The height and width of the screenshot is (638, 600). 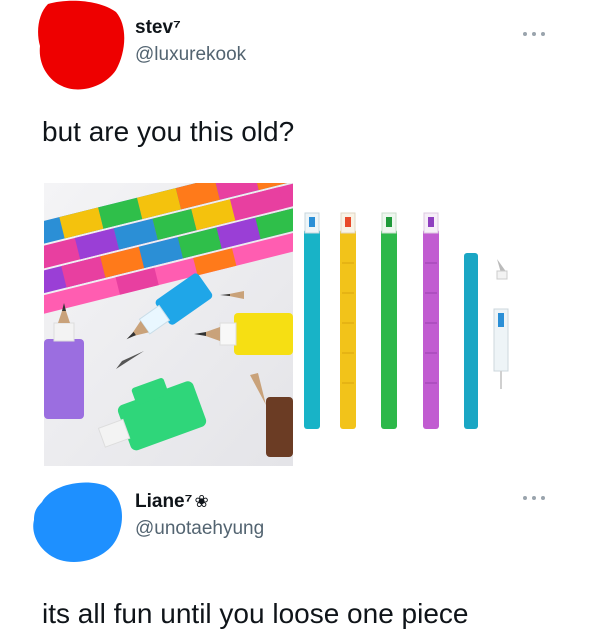 I want to click on user-handle: @unotaehyung, so click(x=199, y=529).